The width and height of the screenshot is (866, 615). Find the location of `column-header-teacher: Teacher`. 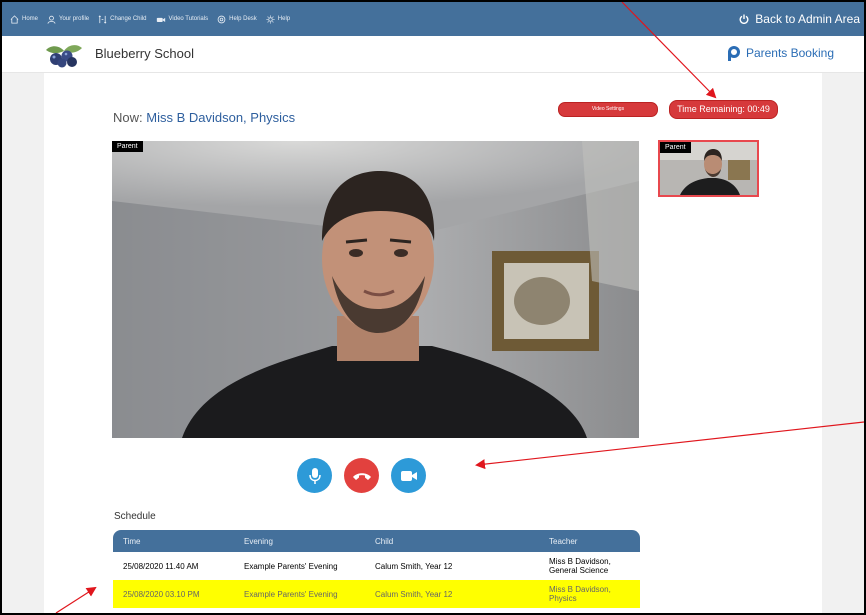

column-header-teacher: Teacher is located at coordinates (563, 541).